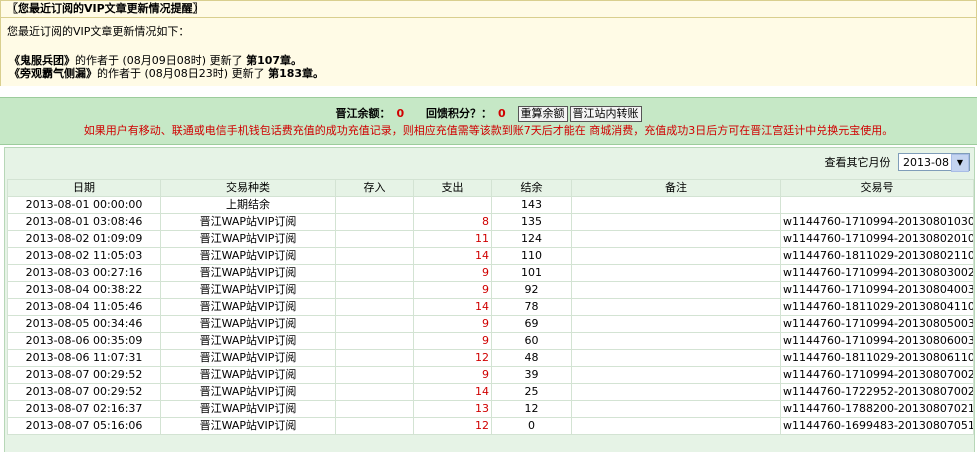 The width and height of the screenshot is (977, 452). I want to click on cell-txid: w1144760-1710994-20130803002716, so click(877, 273).